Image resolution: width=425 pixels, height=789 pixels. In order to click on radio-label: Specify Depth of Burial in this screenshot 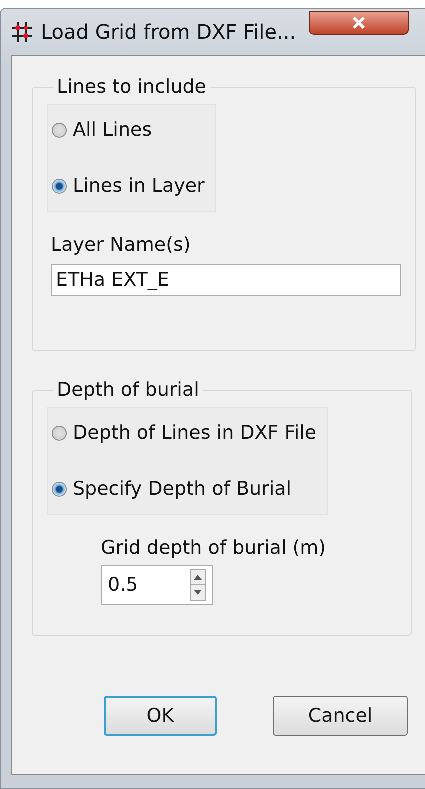, I will do `click(182, 489)`.